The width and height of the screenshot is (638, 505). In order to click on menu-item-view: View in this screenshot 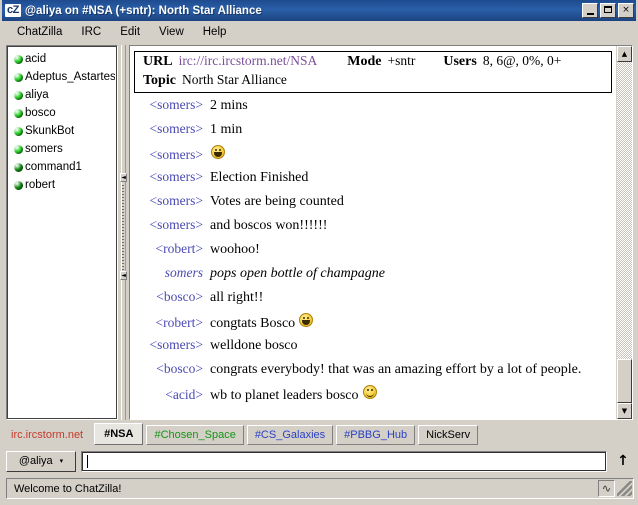, I will do `click(171, 32)`.